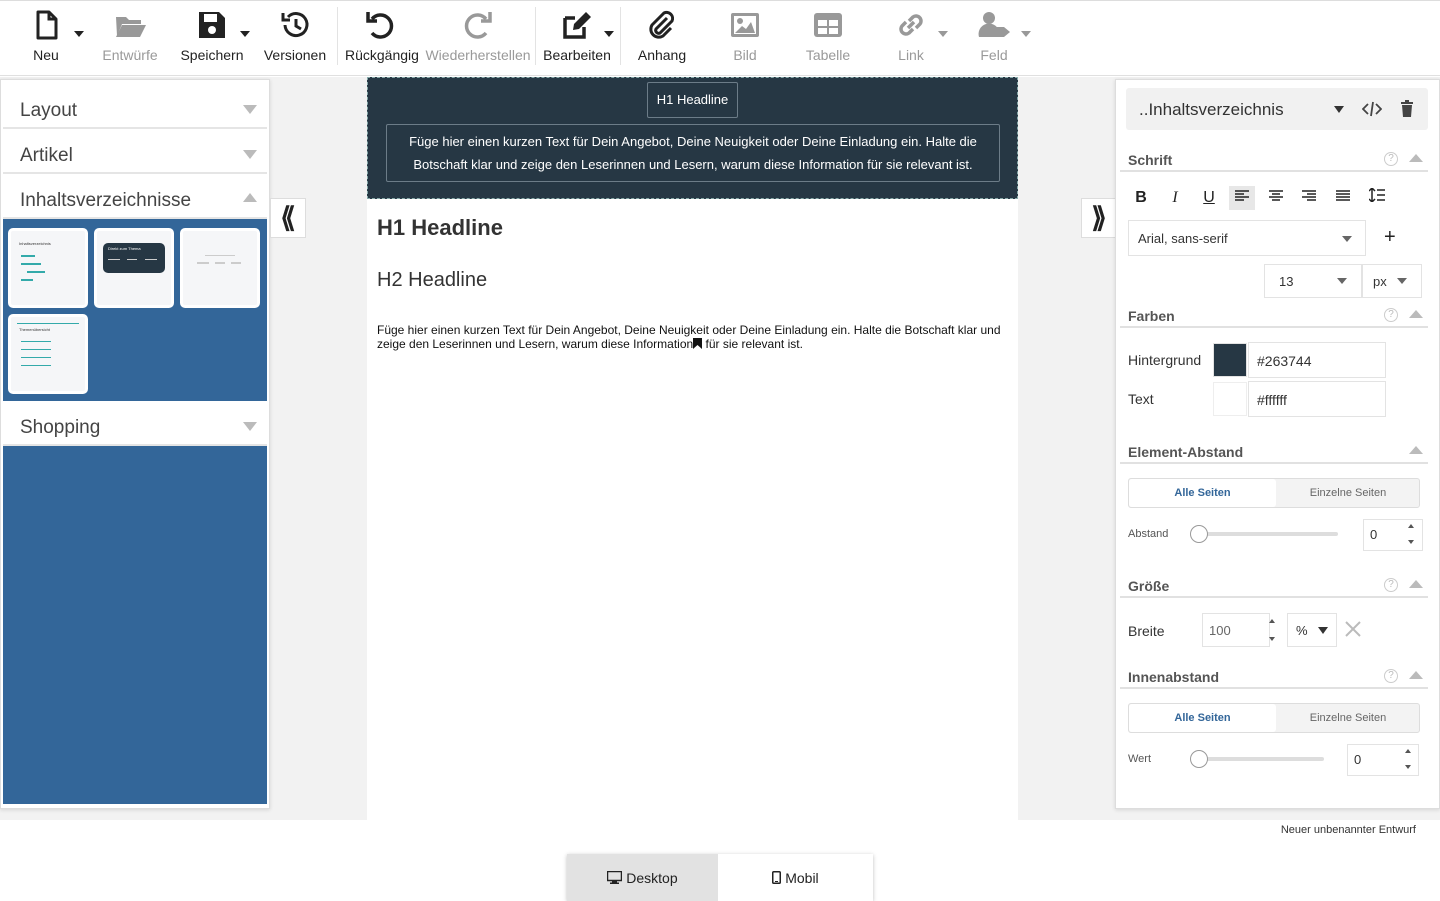 The width and height of the screenshot is (1440, 901). Describe the element at coordinates (245, 34) in the screenshot. I see `save-dropdown-caret` at that location.